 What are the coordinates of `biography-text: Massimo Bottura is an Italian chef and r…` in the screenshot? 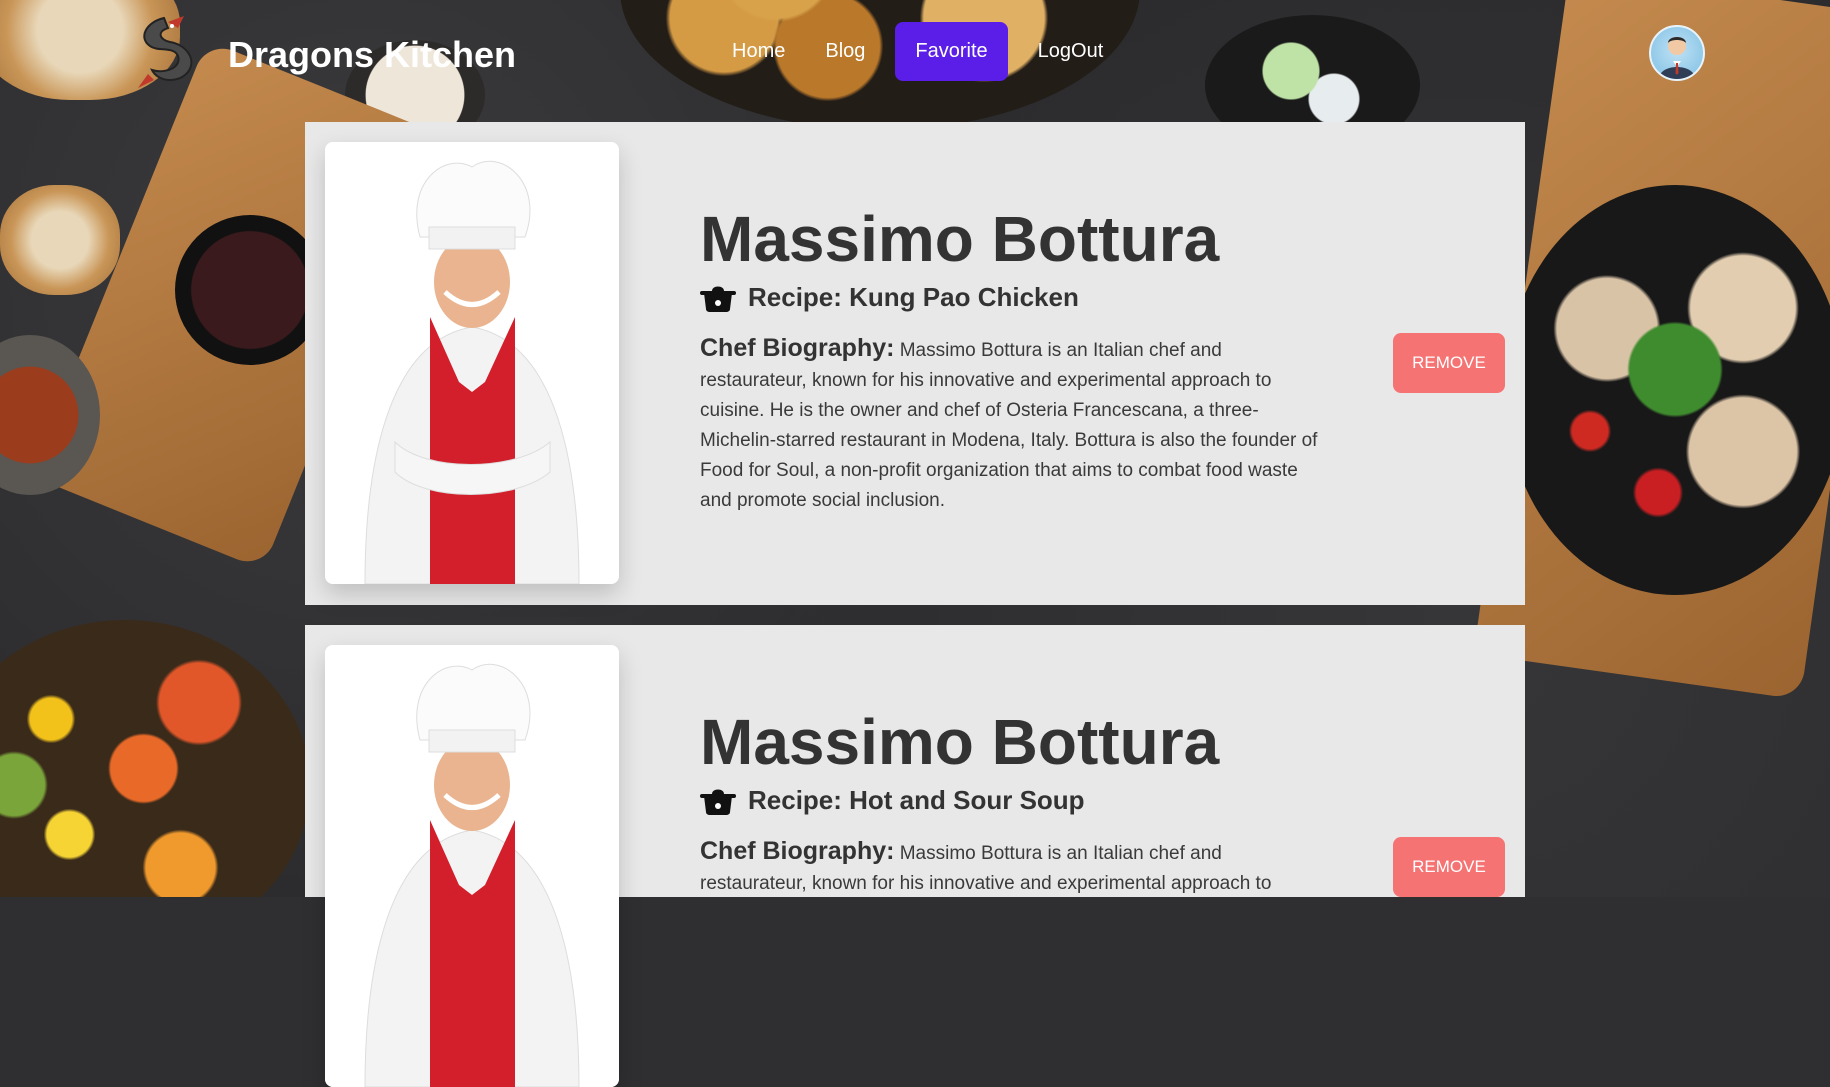 It's located at (1009, 426).